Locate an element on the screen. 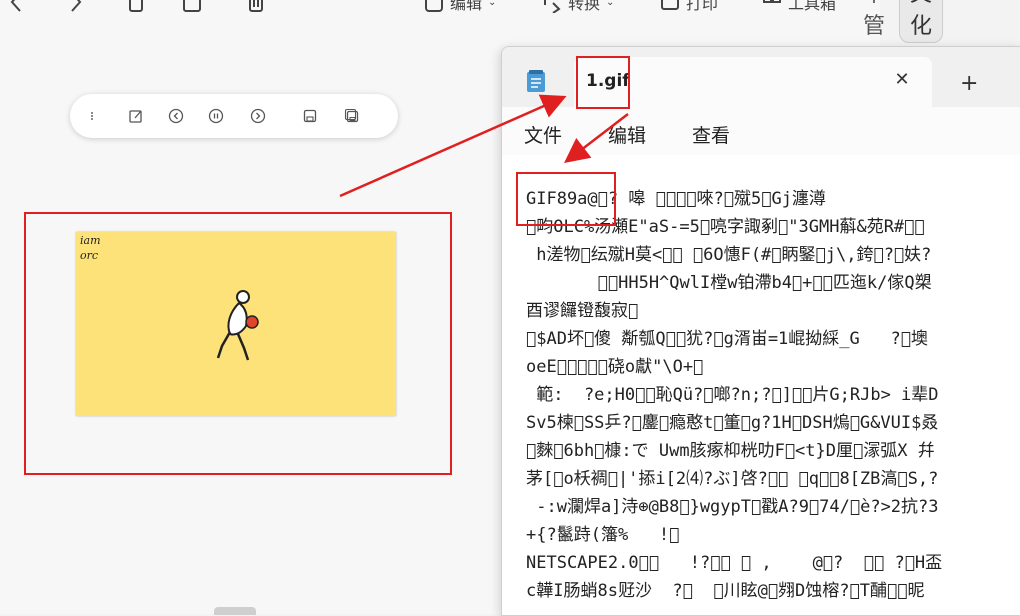 The width and height of the screenshot is (1020, 616). drag-handle is located at coordinates (92, 116).